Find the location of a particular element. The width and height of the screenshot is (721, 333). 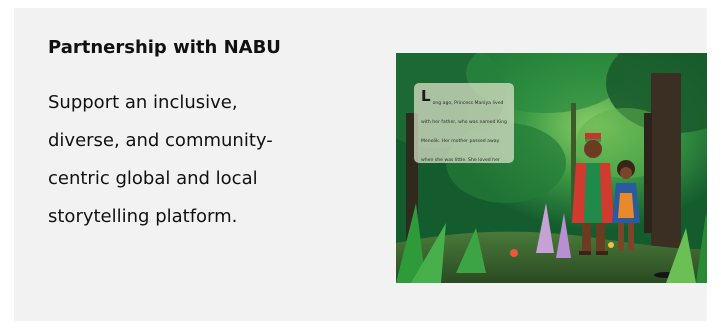

description-line: Support an inclusive, is located at coordinates (143, 102).